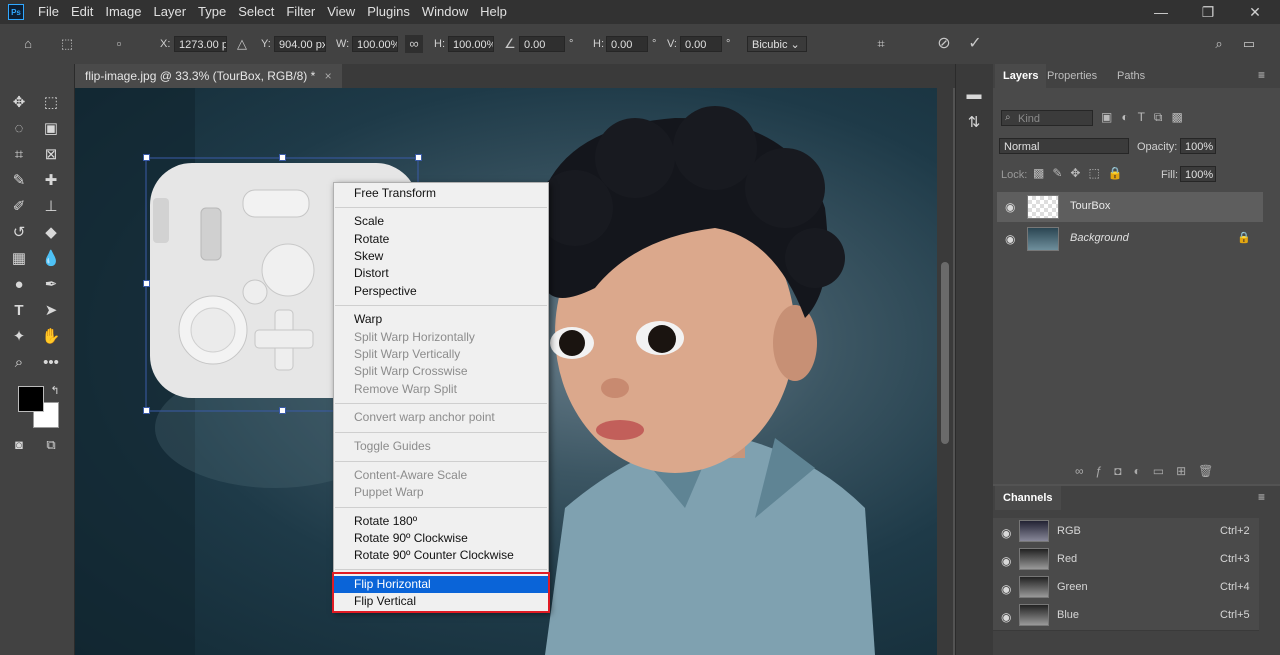 Image resolution: width=1280 pixels, height=655 pixels. What do you see at coordinates (974, 95) in the screenshot?
I see `comments-icon: ▬` at bounding box center [974, 95].